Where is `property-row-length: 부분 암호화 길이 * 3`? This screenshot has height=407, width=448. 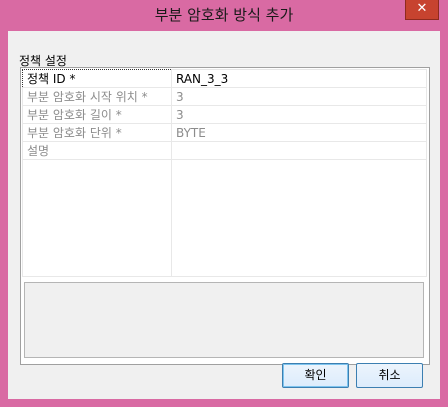 property-row-length: 부분 암호화 길이 * 3 is located at coordinates (224, 114).